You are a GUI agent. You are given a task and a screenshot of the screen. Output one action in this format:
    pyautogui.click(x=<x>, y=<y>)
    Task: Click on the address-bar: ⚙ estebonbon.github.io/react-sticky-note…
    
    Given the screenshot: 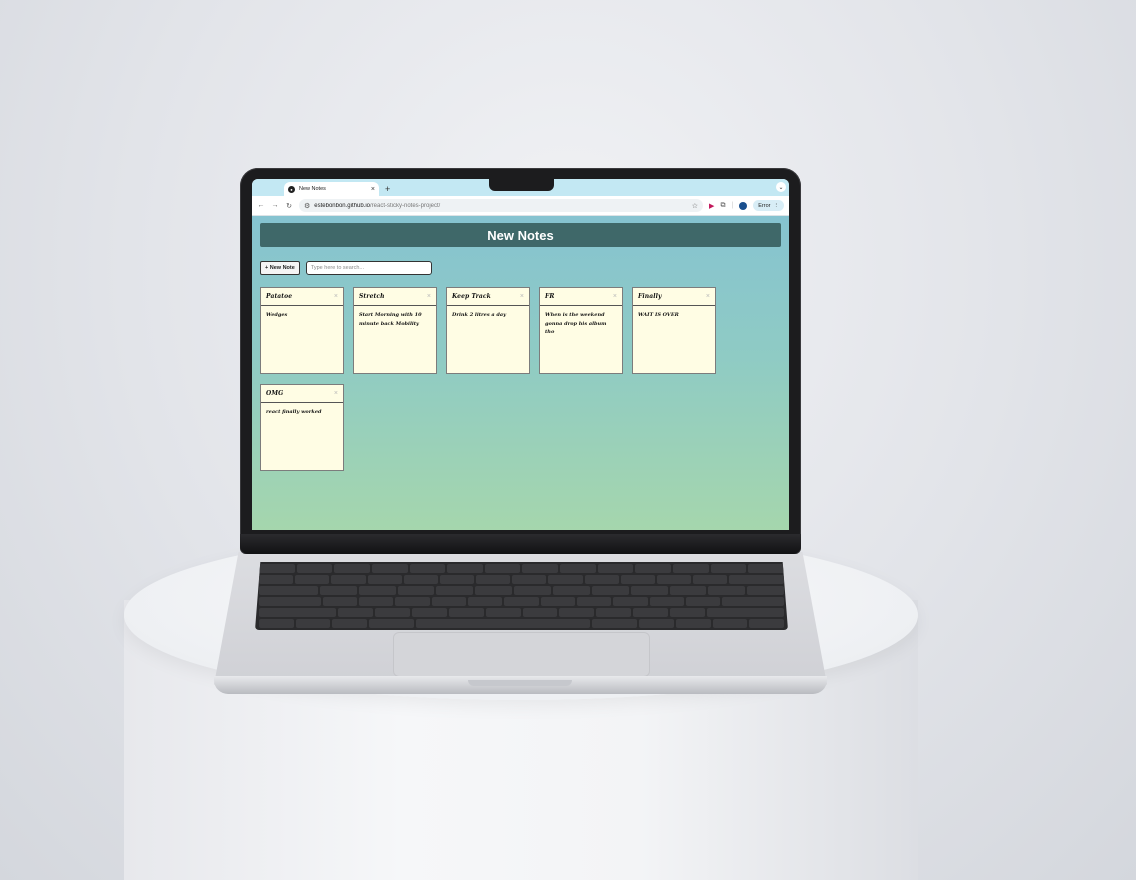 What is the action you would take?
    pyautogui.click(x=501, y=205)
    